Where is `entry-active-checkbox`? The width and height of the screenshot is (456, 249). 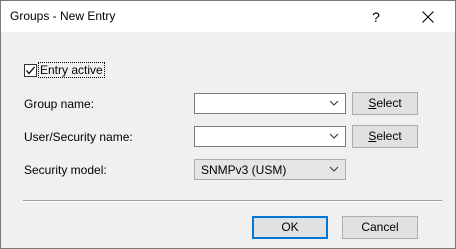 entry-active-checkbox is located at coordinates (30, 70).